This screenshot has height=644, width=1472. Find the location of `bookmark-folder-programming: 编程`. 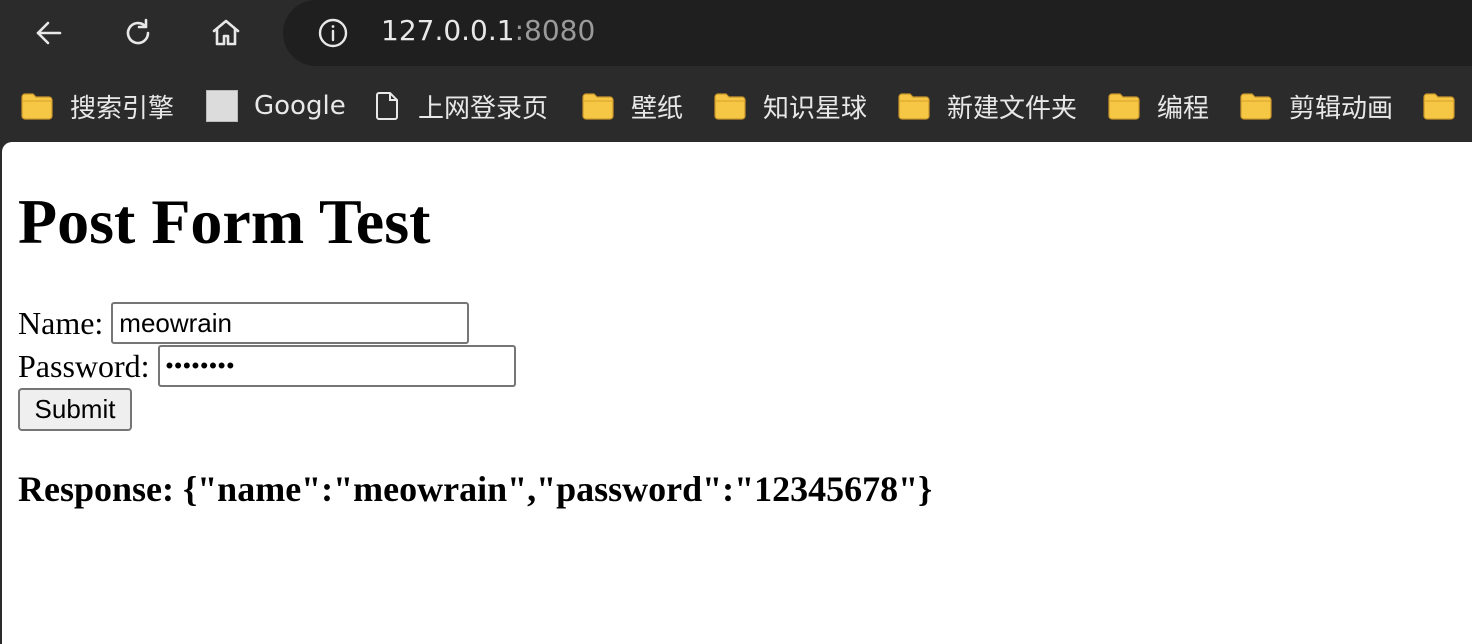

bookmark-folder-programming: 编程 is located at coordinates (1158, 106).